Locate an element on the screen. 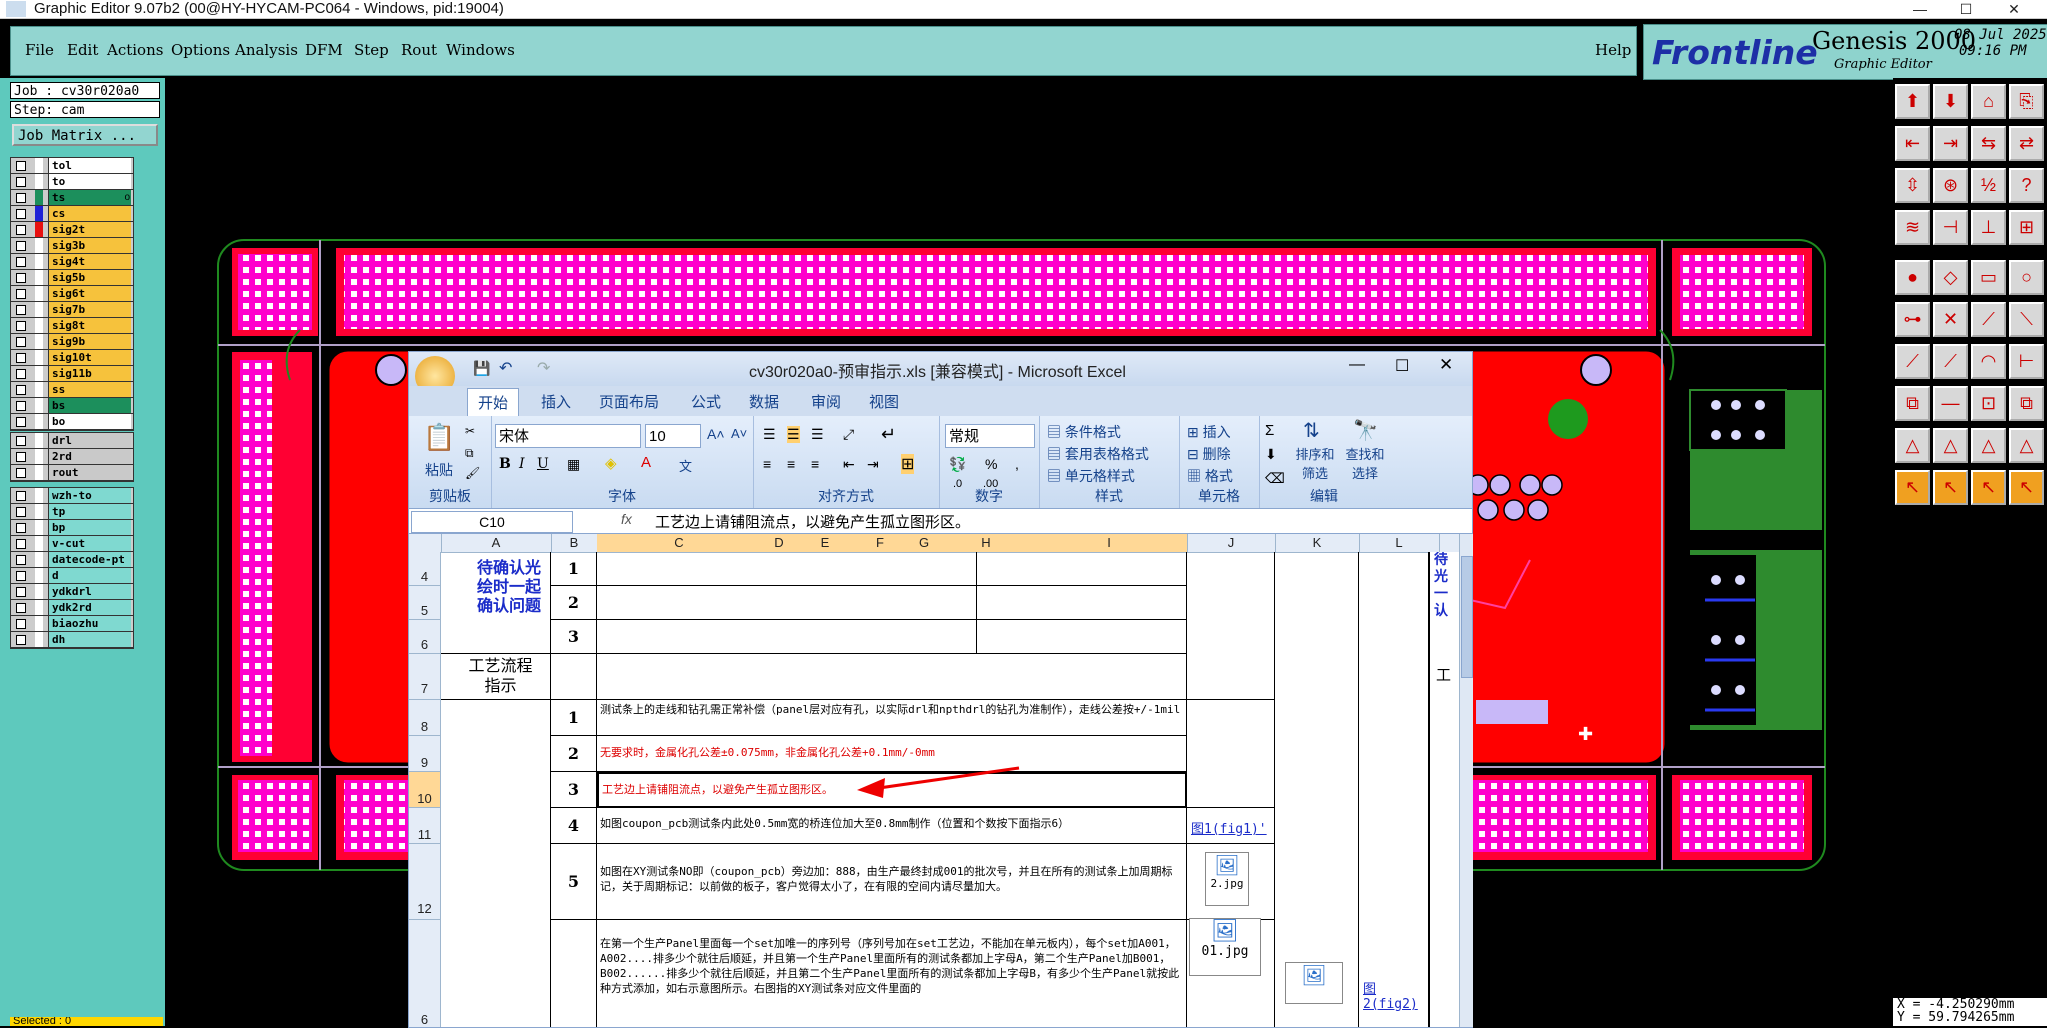 This screenshot has width=2047, height=1028. col-header-j: J is located at coordinates (1231, 543).